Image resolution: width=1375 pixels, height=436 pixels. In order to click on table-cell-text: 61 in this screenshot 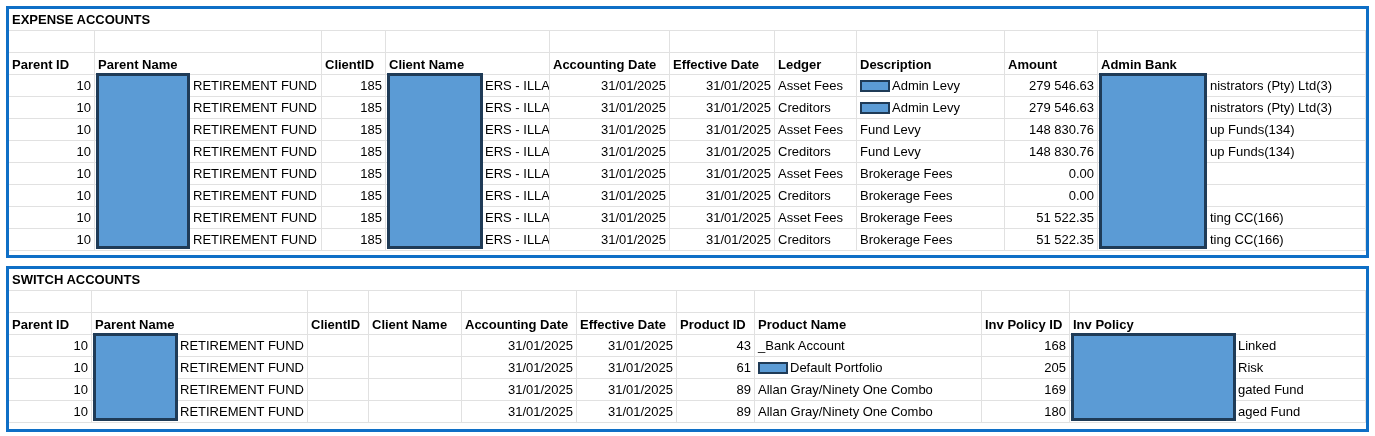, I will do `click(743, 367)`.